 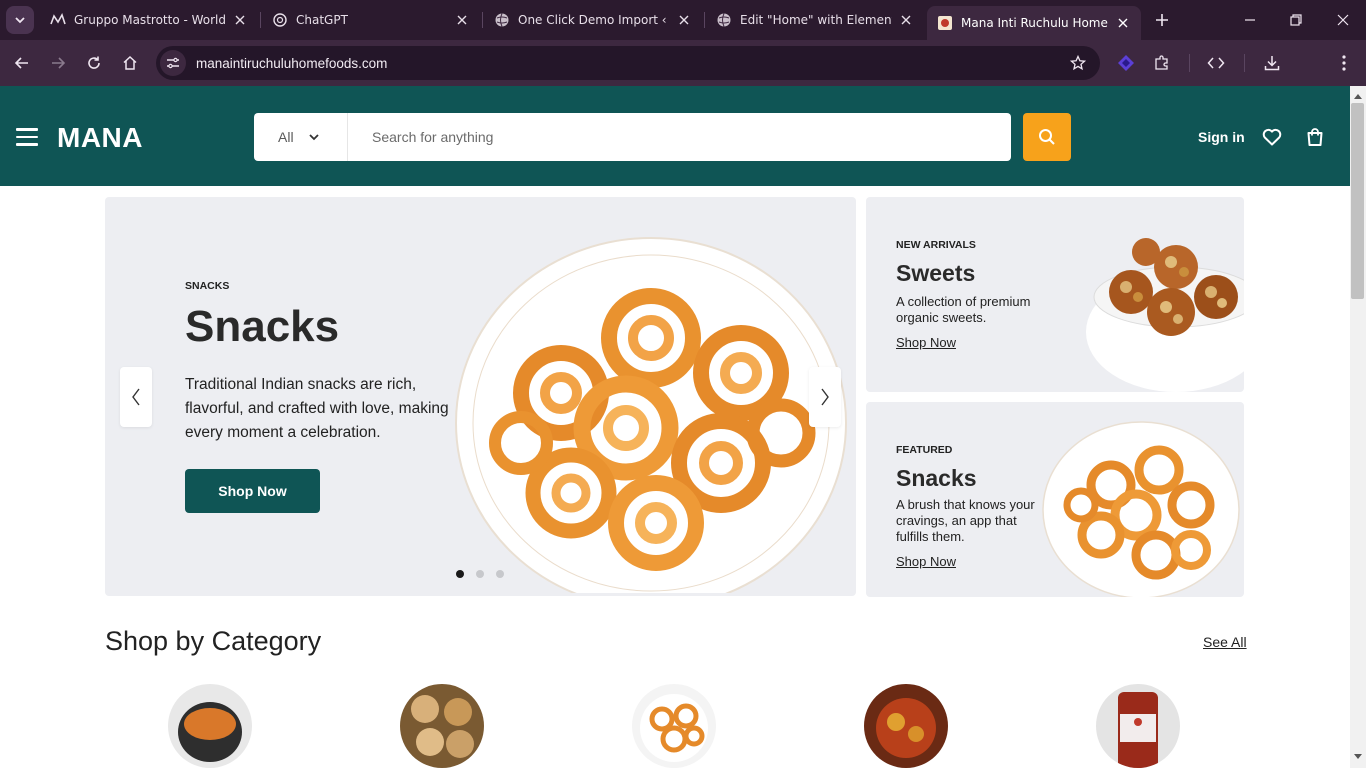 I want to click on new-tab-button, so click(x=1162, y=20).